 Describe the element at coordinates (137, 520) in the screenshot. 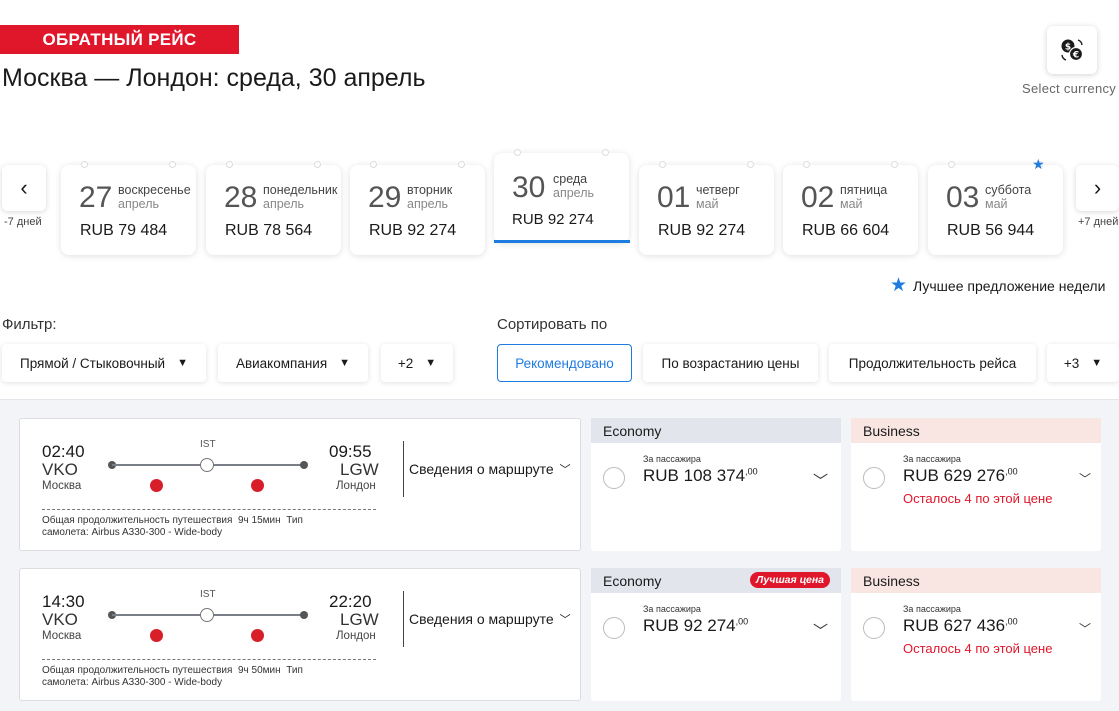

I see `duration-label: Общая продолжительность путешествия` at that location.